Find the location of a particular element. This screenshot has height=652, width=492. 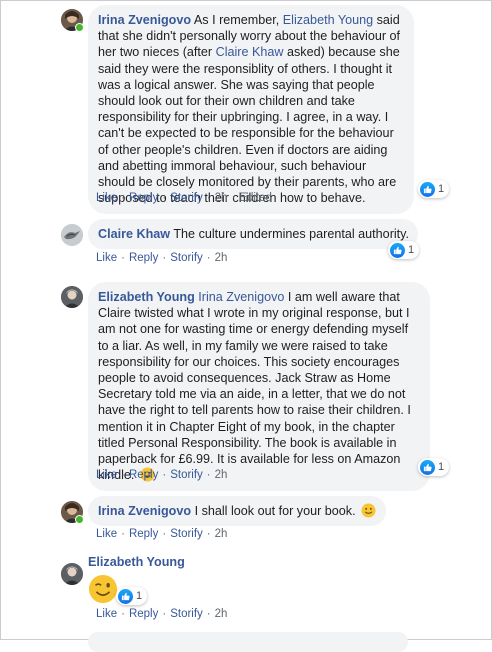

mention-link: Claire Khaw is located at coordinates (250, 52).